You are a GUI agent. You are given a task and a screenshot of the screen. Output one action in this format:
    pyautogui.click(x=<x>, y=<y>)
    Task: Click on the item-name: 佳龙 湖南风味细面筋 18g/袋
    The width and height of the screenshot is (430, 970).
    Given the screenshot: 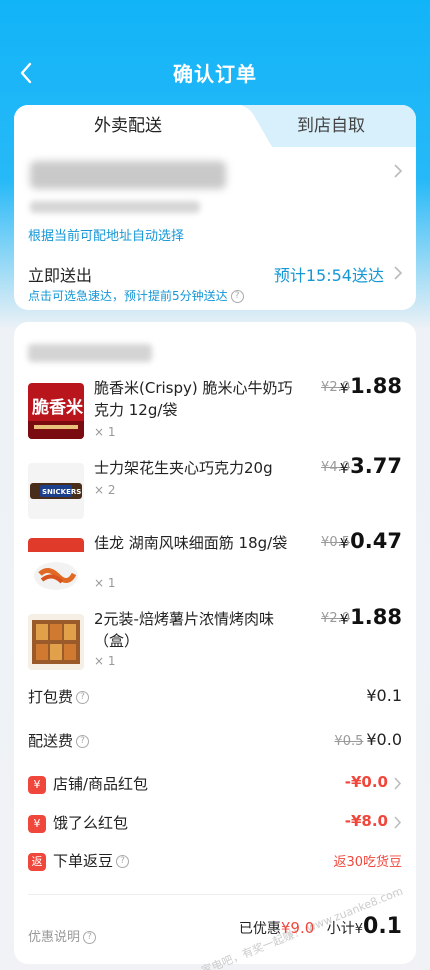 What is the action you would take?
    pyautogui.click(x=191, y=543)
    